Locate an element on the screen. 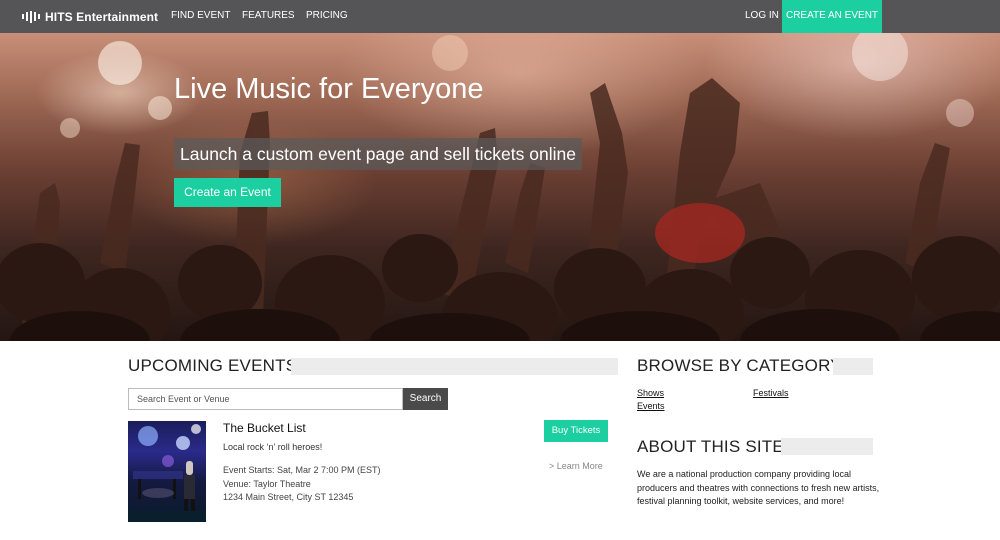  event-thumbnail is located at coordinates (167, 471).